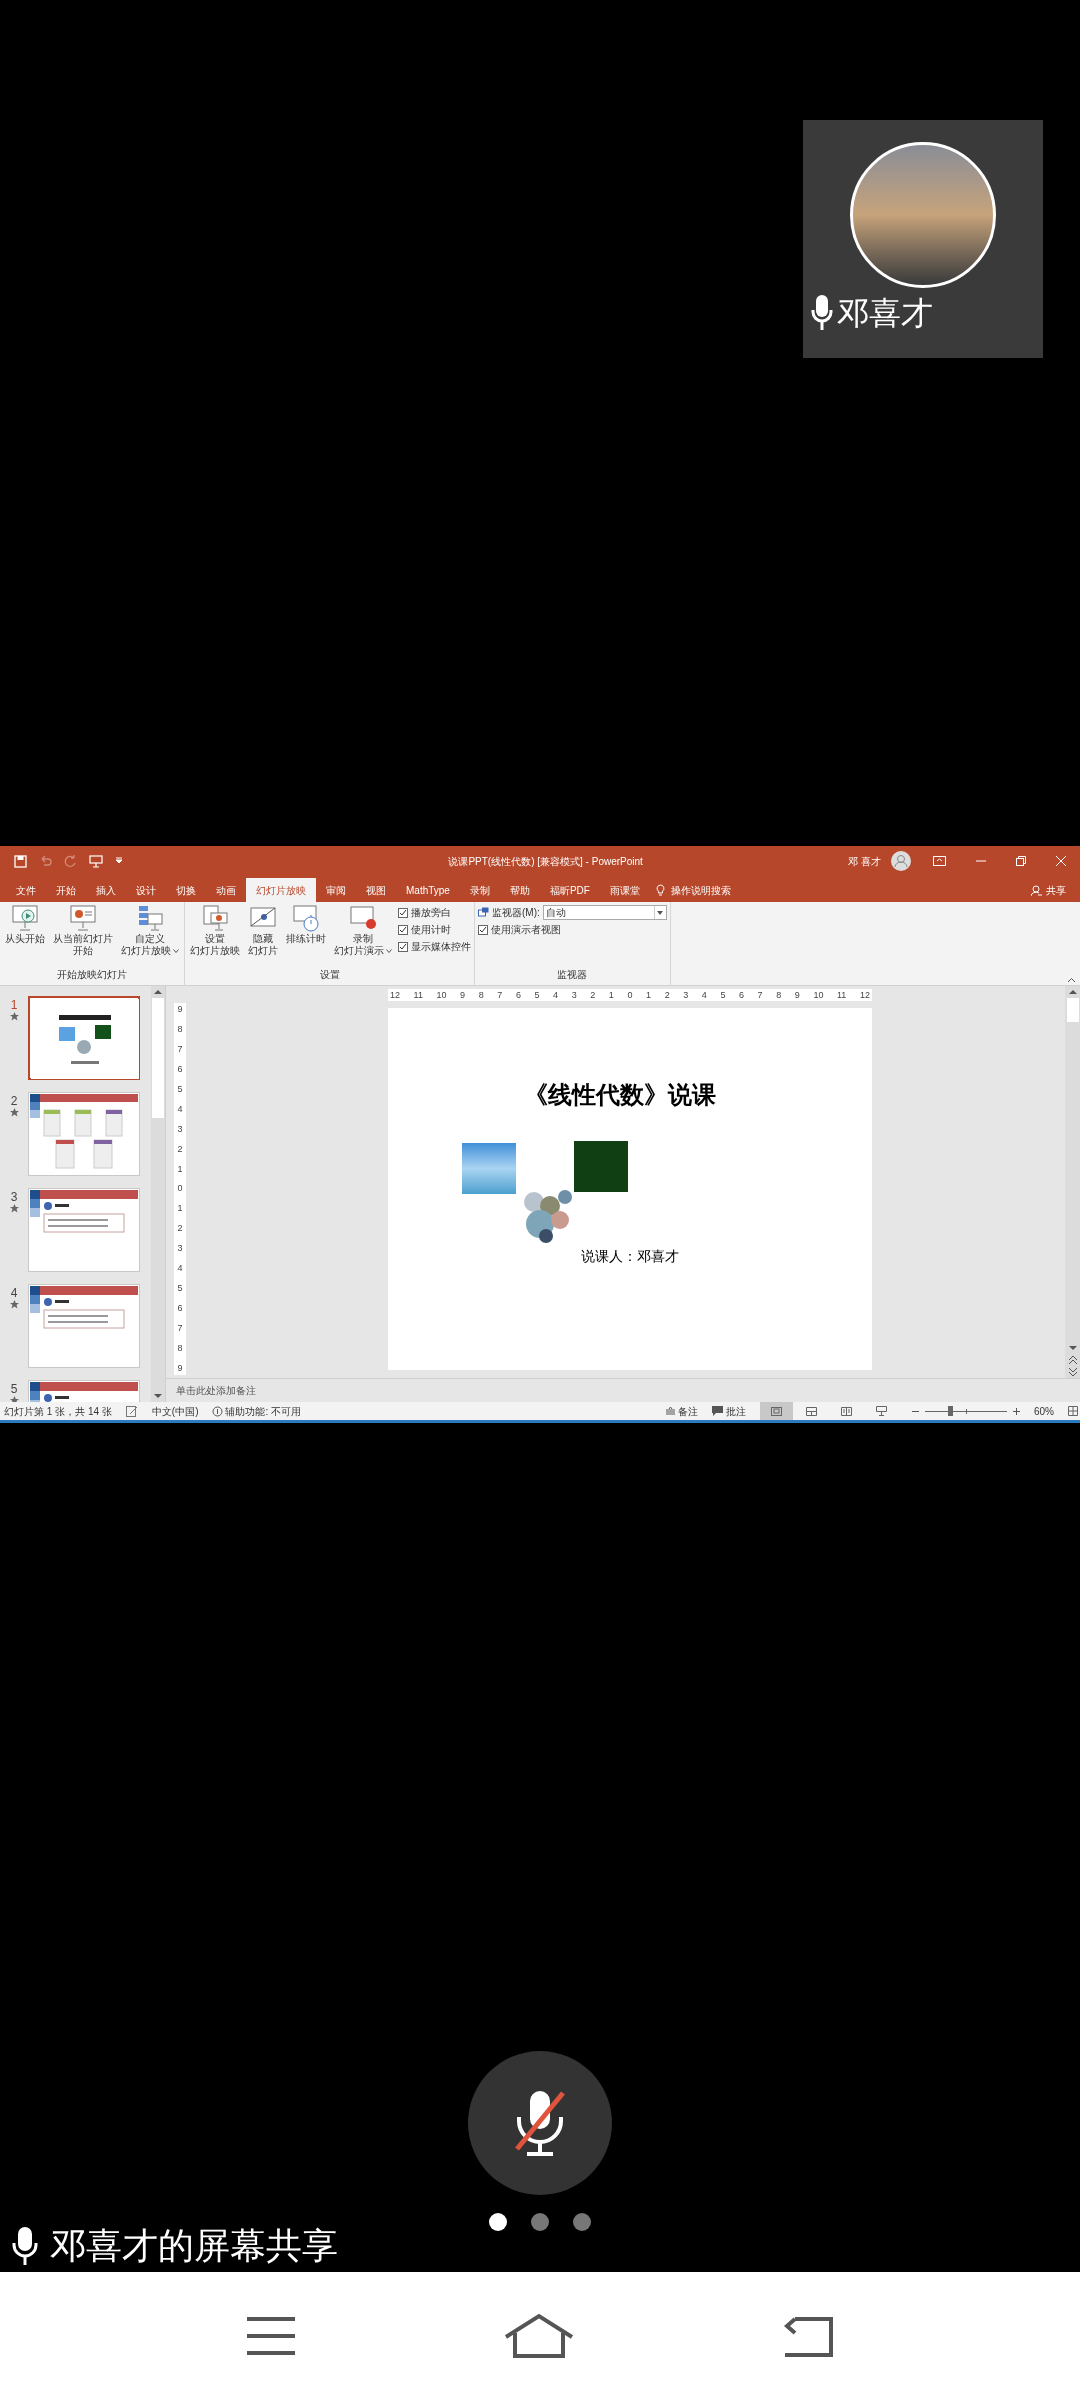 Image resolution: width=1080 pixels, height=2400 pixels. I want to click on book-icon, so click(846, 1411).